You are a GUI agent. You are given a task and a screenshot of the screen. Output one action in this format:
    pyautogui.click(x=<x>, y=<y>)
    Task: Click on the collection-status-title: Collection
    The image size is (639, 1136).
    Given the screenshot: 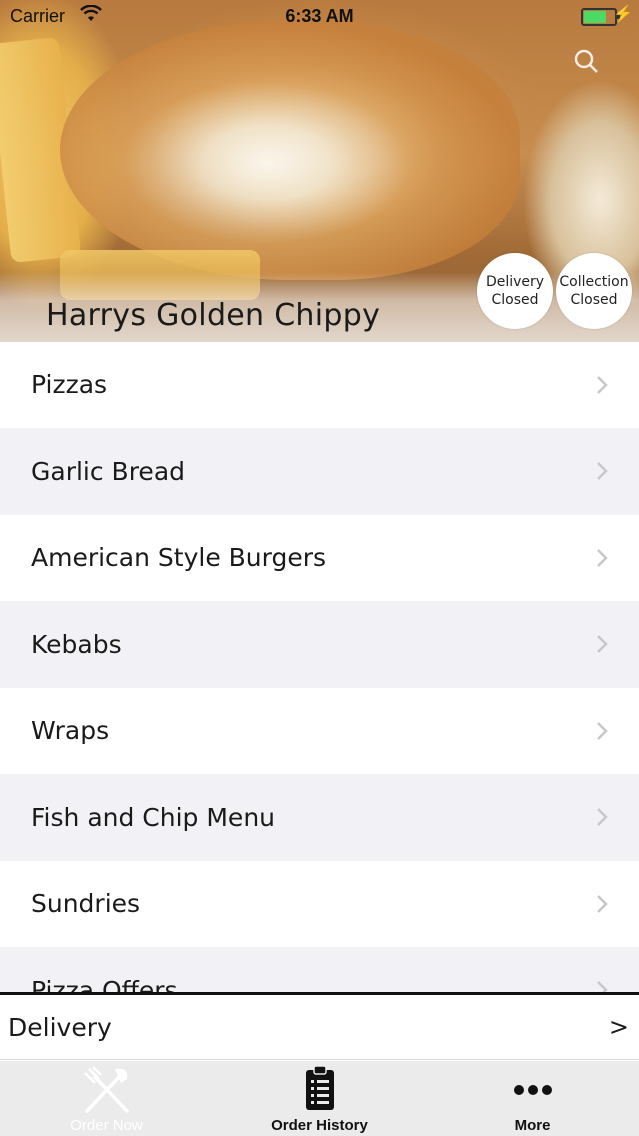 What is the action you would take?
    pyautogui.click(x=594, y=282)
    